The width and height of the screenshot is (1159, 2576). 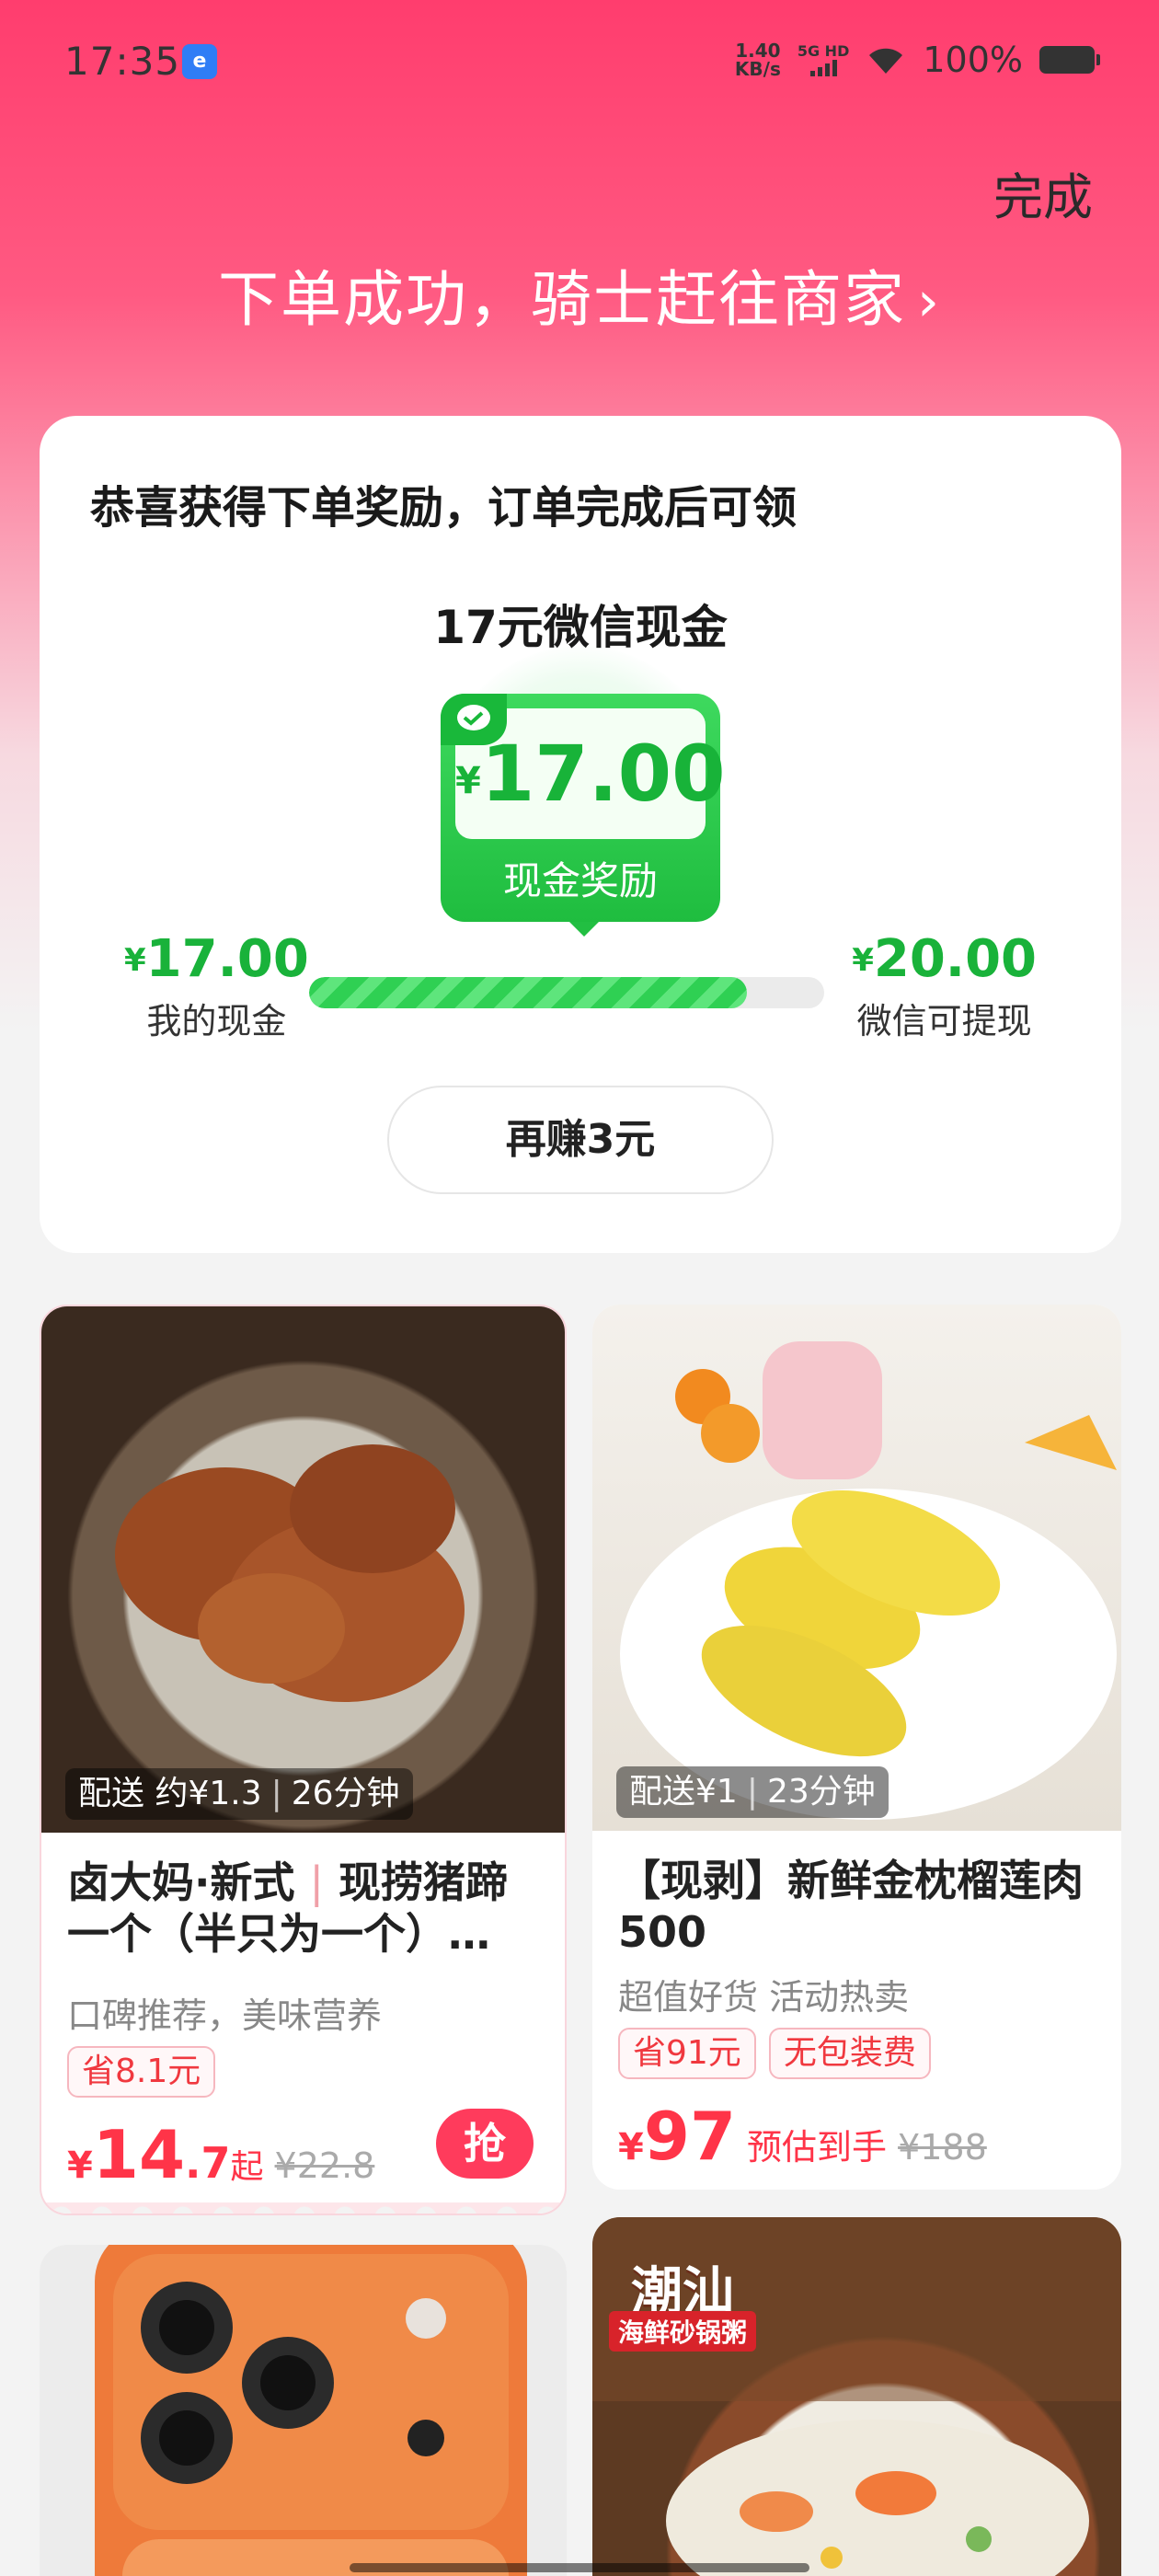 I want to click on delivery-info-tag: 配送 约¥1.3 | 26分钟, so click(x=239, y=1794).